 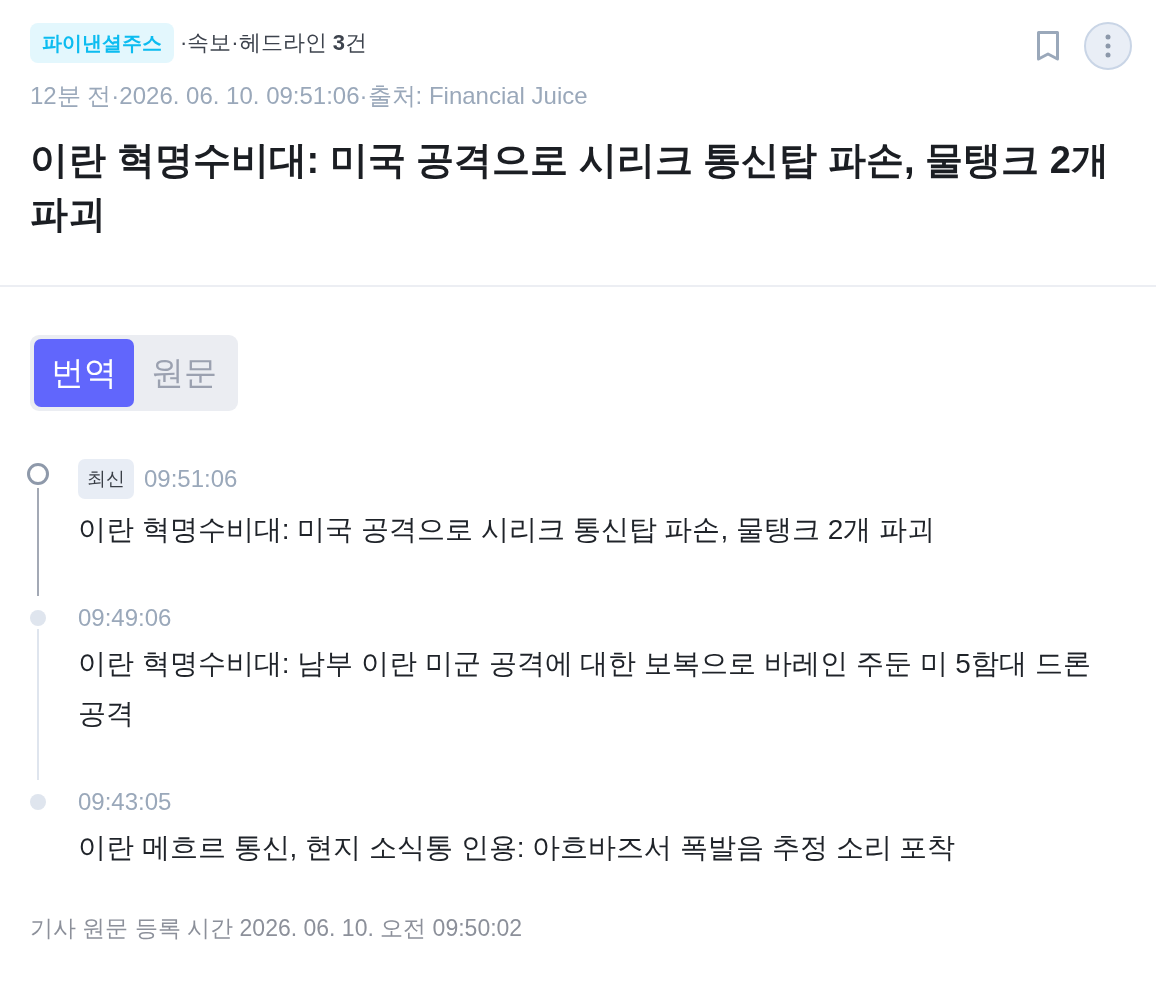 What do you see at coordinates (125, 802) in the screenshot?
I see `update-time: 09:43:05` at bounding box center [125, 802].